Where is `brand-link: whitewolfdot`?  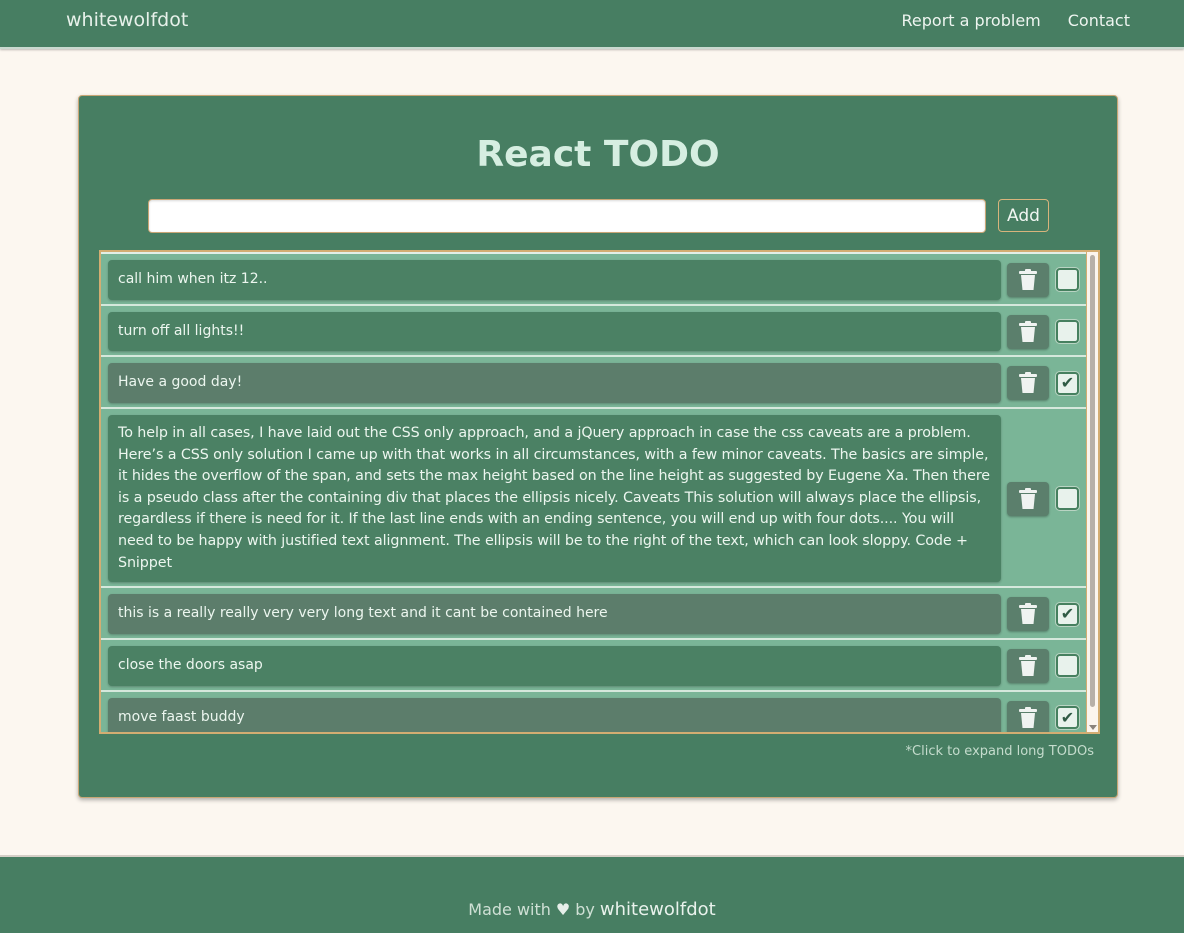 brand-link: whitewolfdot is located at coordinates (127, 20).